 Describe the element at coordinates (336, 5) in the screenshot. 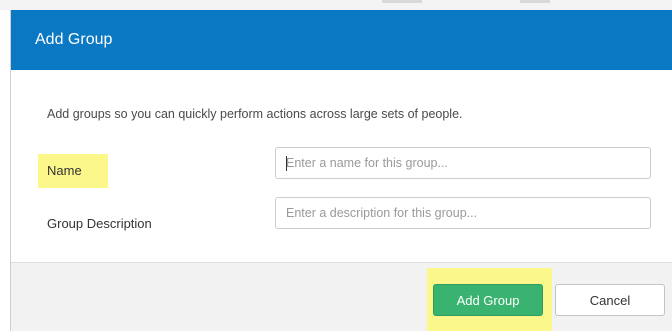

I see `background-page-strip` at that location.